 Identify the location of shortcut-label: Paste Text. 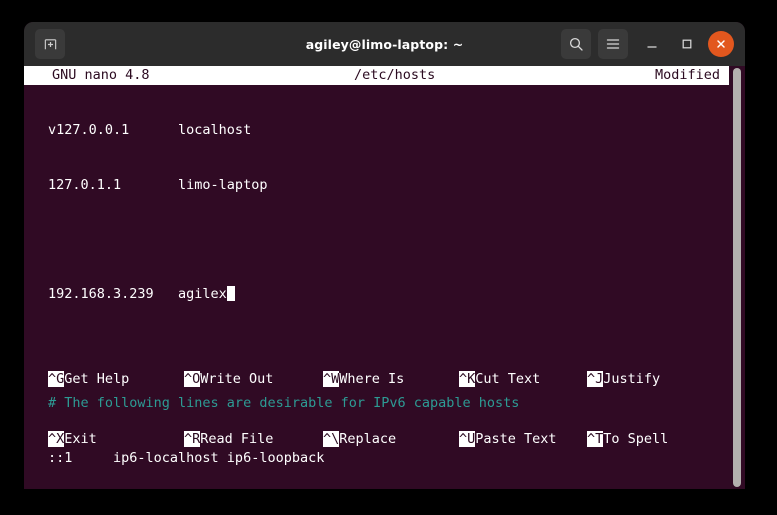
(516, 439).